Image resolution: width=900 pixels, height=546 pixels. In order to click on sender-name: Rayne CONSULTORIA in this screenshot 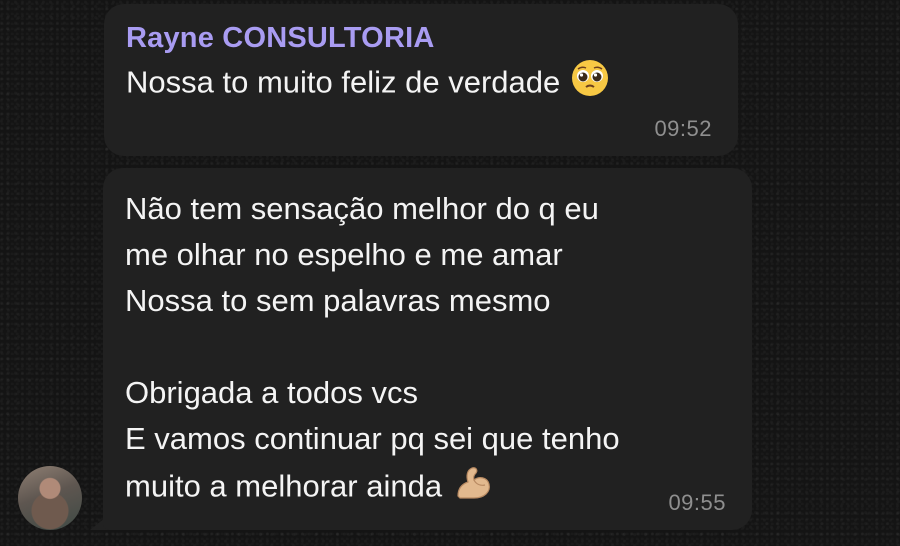, I will do `click(280, 38)`.